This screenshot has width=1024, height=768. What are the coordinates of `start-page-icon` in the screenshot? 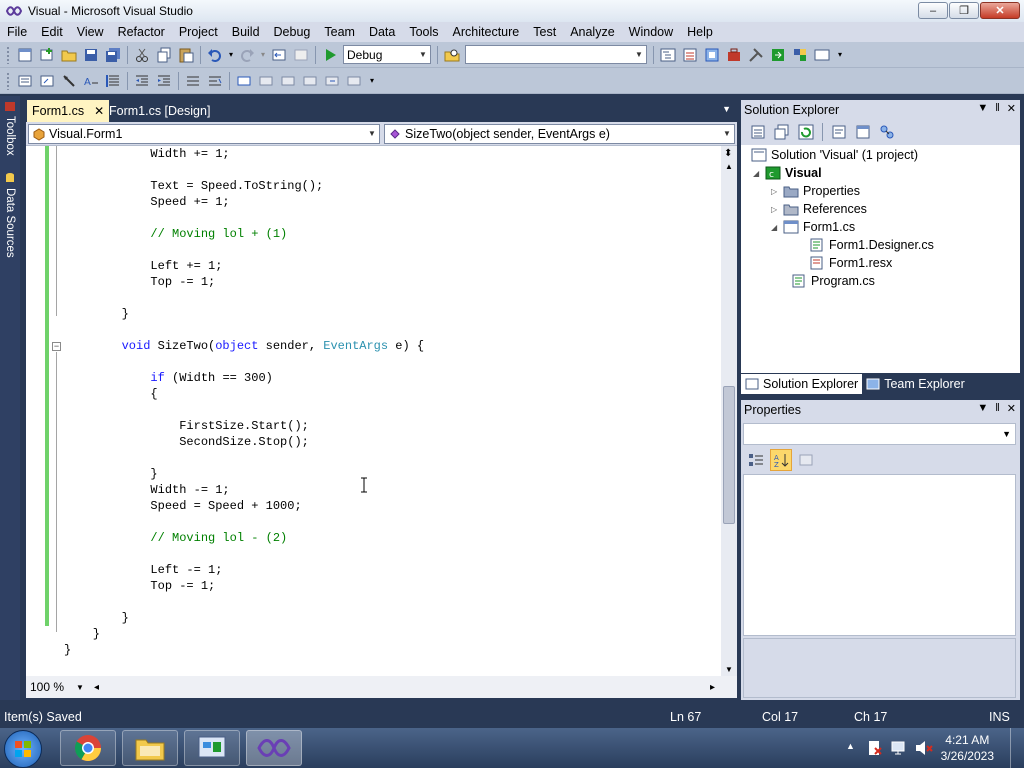 It's located at (778, 55).